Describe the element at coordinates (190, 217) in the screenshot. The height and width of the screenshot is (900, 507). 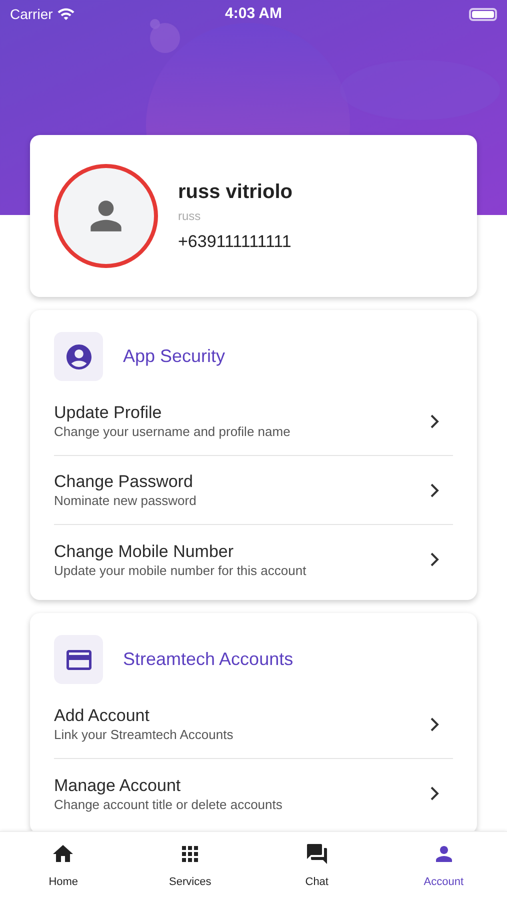
I see `profile-username: russ` at that location.